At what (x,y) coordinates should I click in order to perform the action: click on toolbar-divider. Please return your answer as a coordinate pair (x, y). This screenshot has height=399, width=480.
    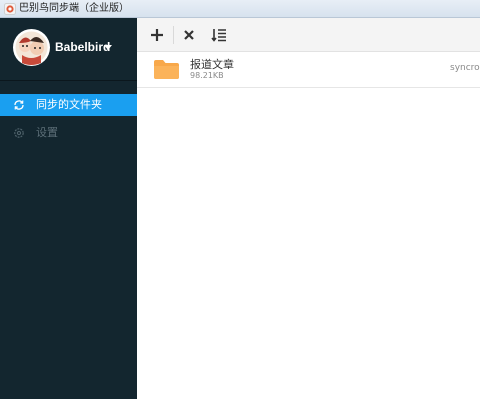
    Looking at the image, I should click on (173, 35).